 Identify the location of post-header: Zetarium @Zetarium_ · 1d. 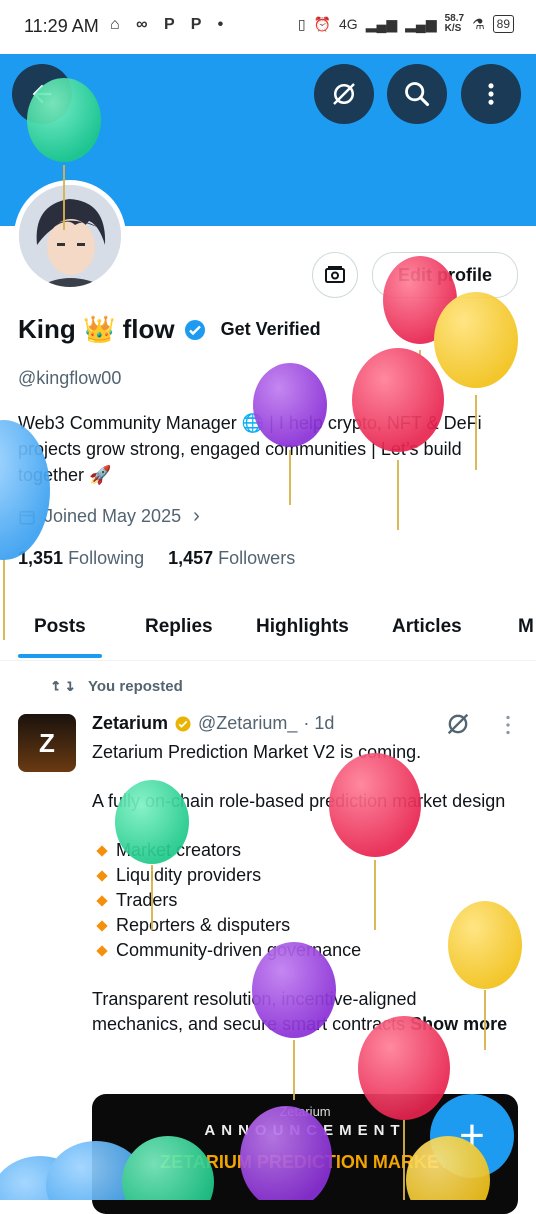
(213, 723).